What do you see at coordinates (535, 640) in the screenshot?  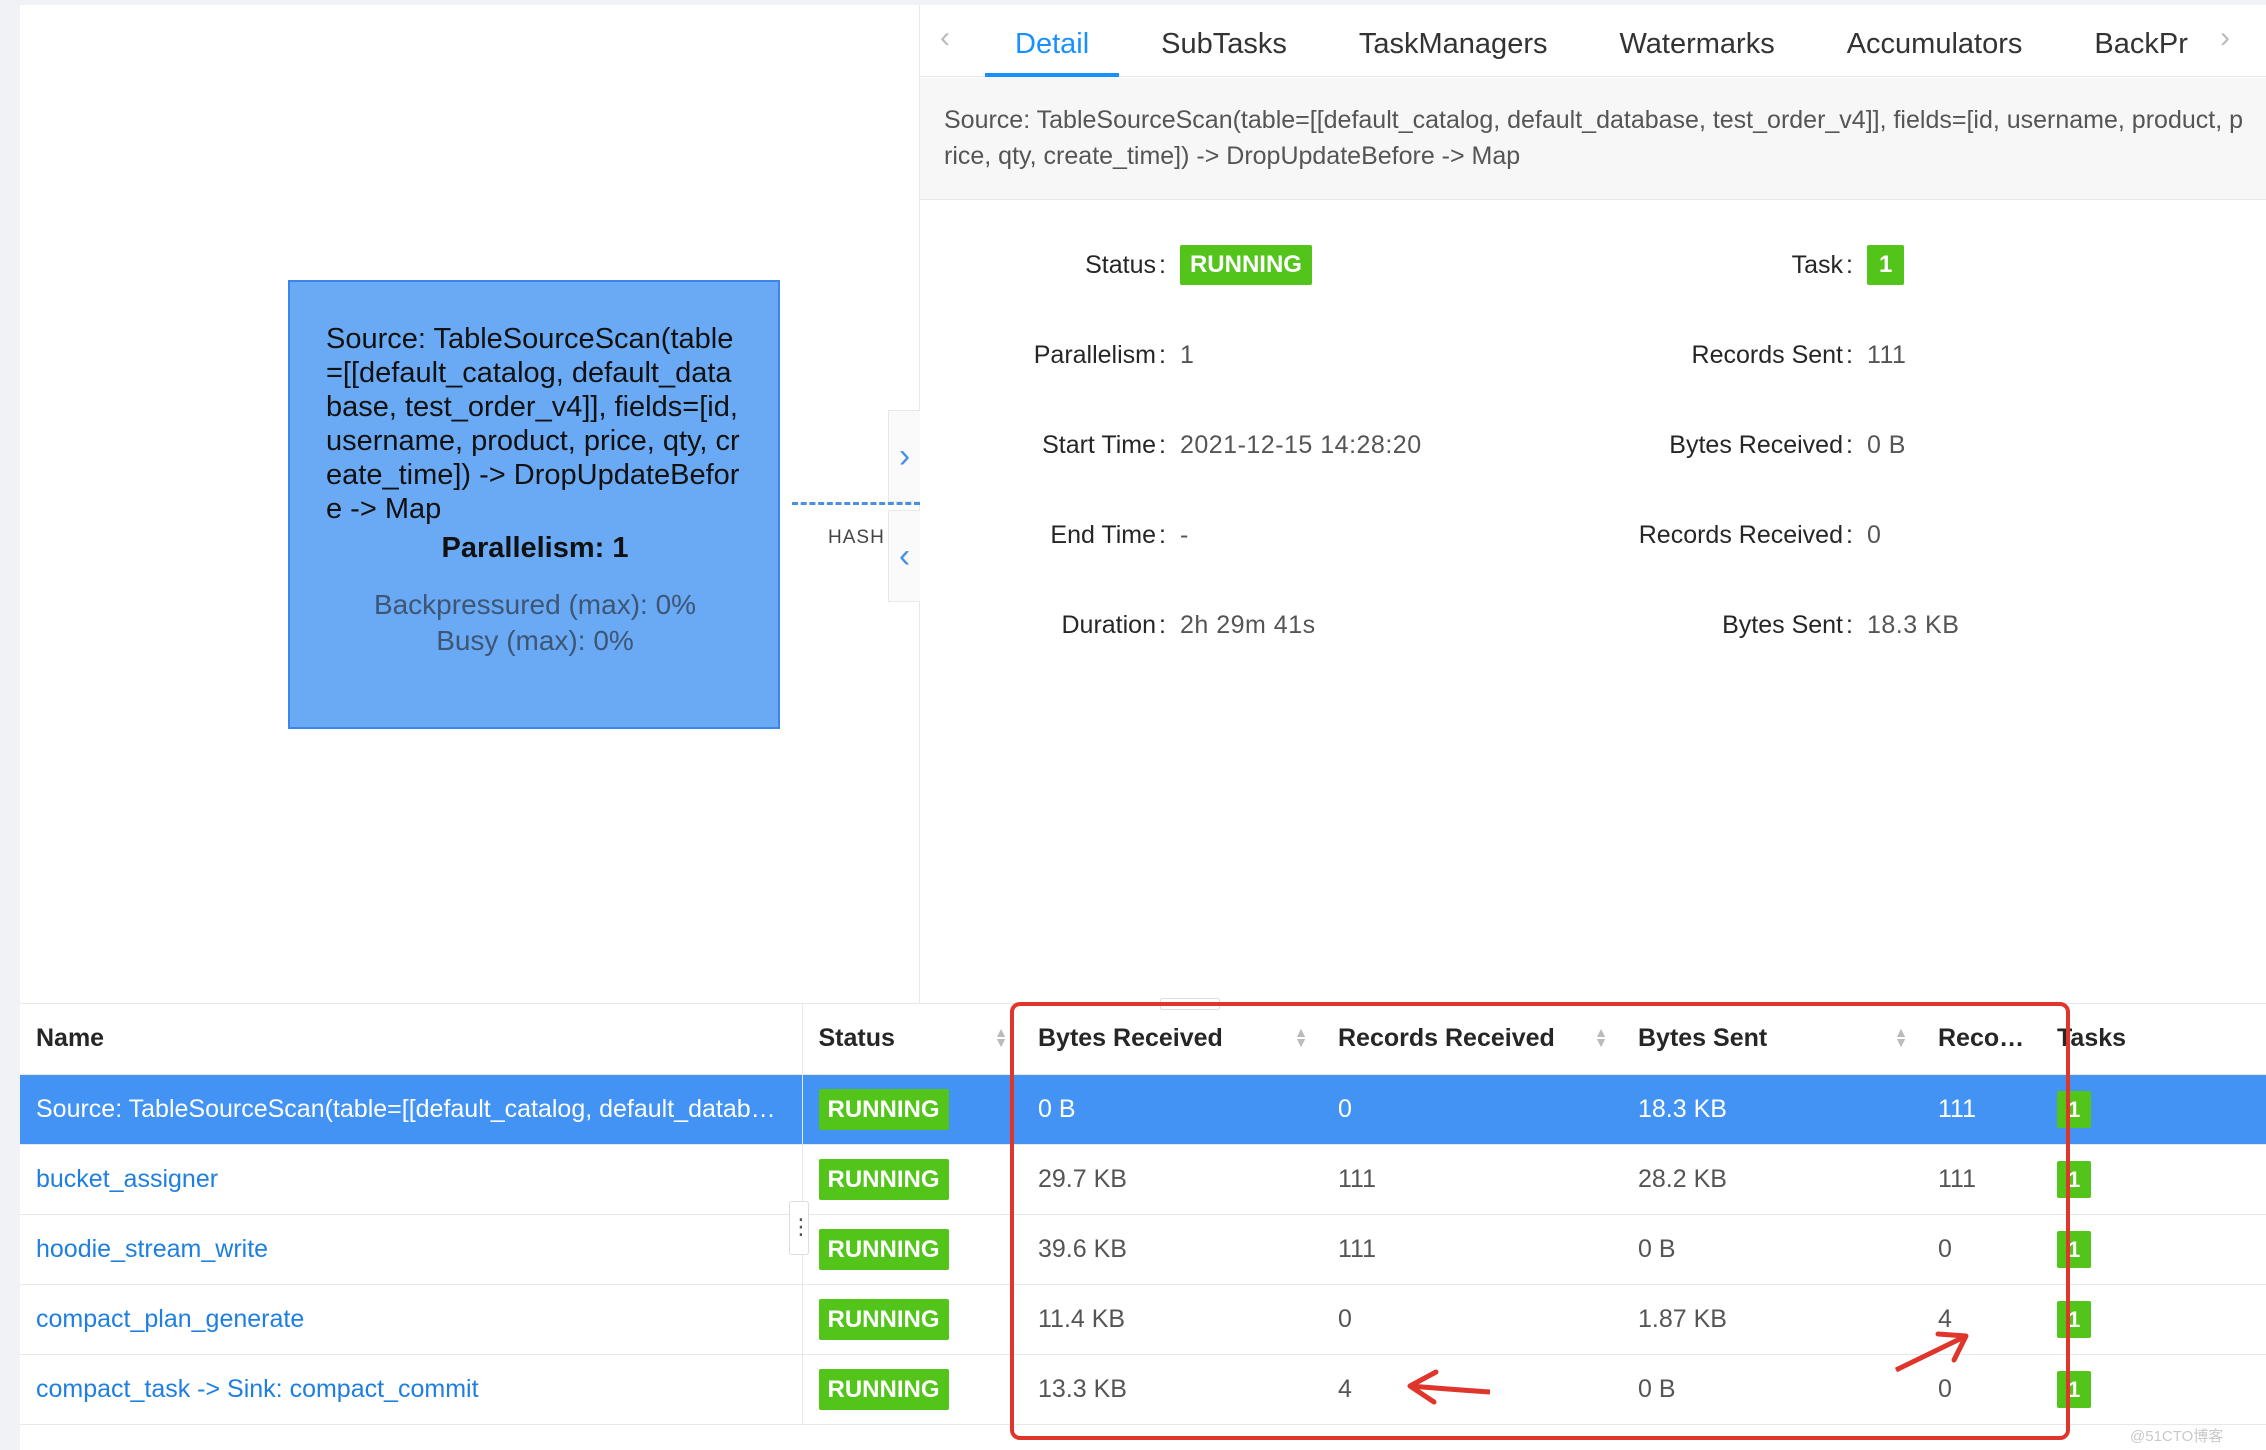 I see `node-busy: Busy (max): 0%` at bounding box center [535, 640].